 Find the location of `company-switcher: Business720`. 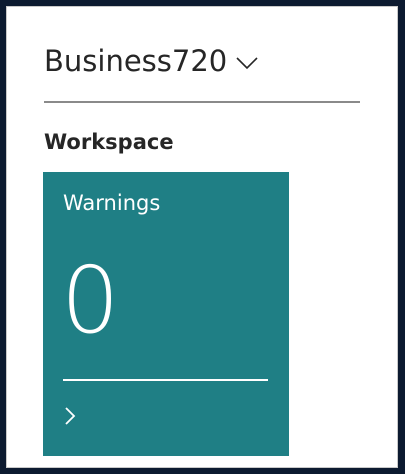

company-switcher: Business720 is located at coordinates (151, 61).